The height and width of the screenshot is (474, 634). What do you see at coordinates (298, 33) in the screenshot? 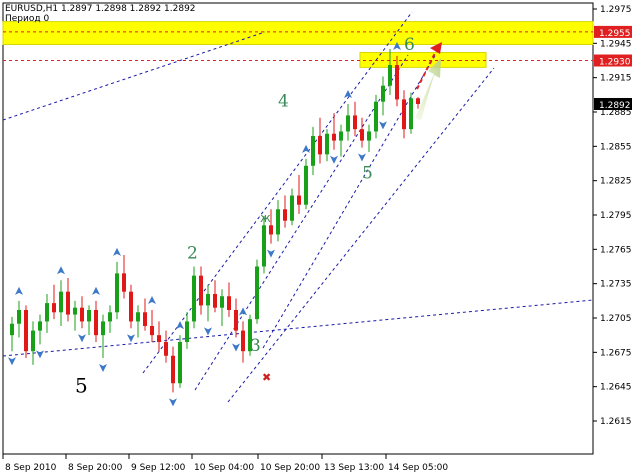
I see `resistance-zone-upper` at bounding box center [298, 33].